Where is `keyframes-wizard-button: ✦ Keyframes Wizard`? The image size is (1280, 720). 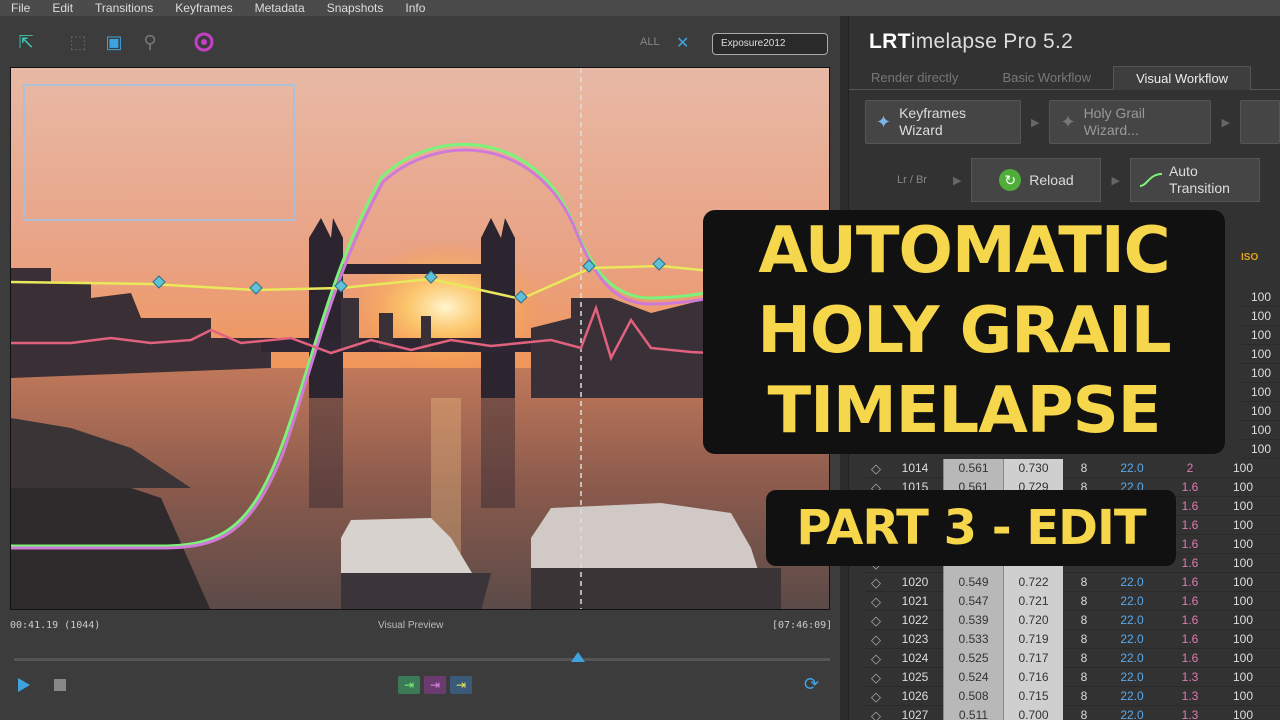 keyframes-wizard-button: ✦ Keyframes Wizard is located at coordinates (943, 122).